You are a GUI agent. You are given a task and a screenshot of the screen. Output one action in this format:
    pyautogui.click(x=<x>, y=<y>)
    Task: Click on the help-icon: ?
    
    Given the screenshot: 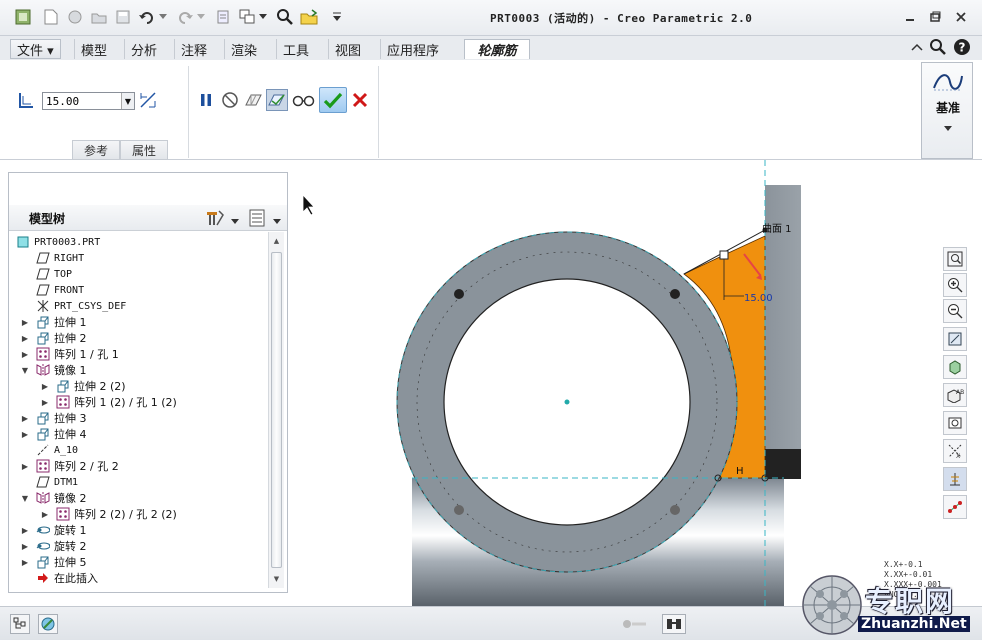 What is the action you would take?
    pyautogui.click(x=962, y=47)
    